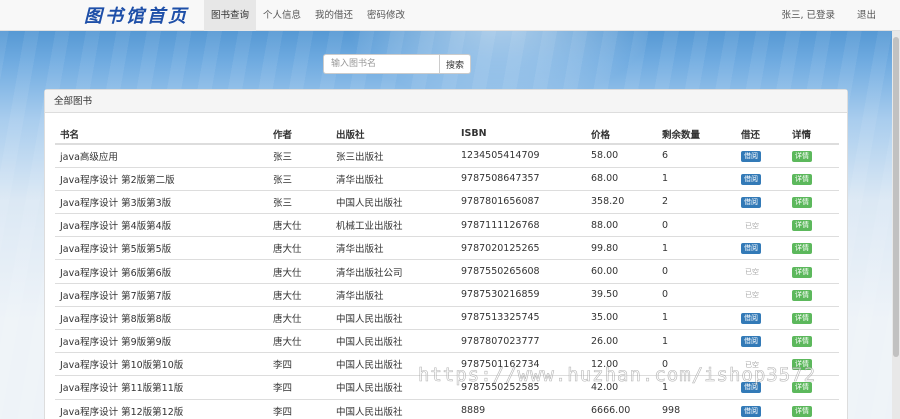 This screenshot has width=900, height=419. I want to click on search-bar: 搜索, so click(397, 64).